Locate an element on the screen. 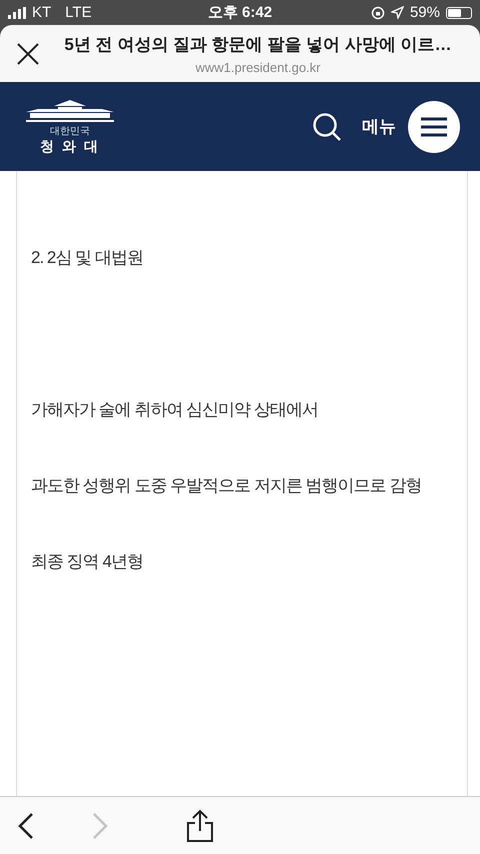 This screenshot has height=854, width=480. logo-subtitle: 대한민국 is located at coordinates (70, 131).